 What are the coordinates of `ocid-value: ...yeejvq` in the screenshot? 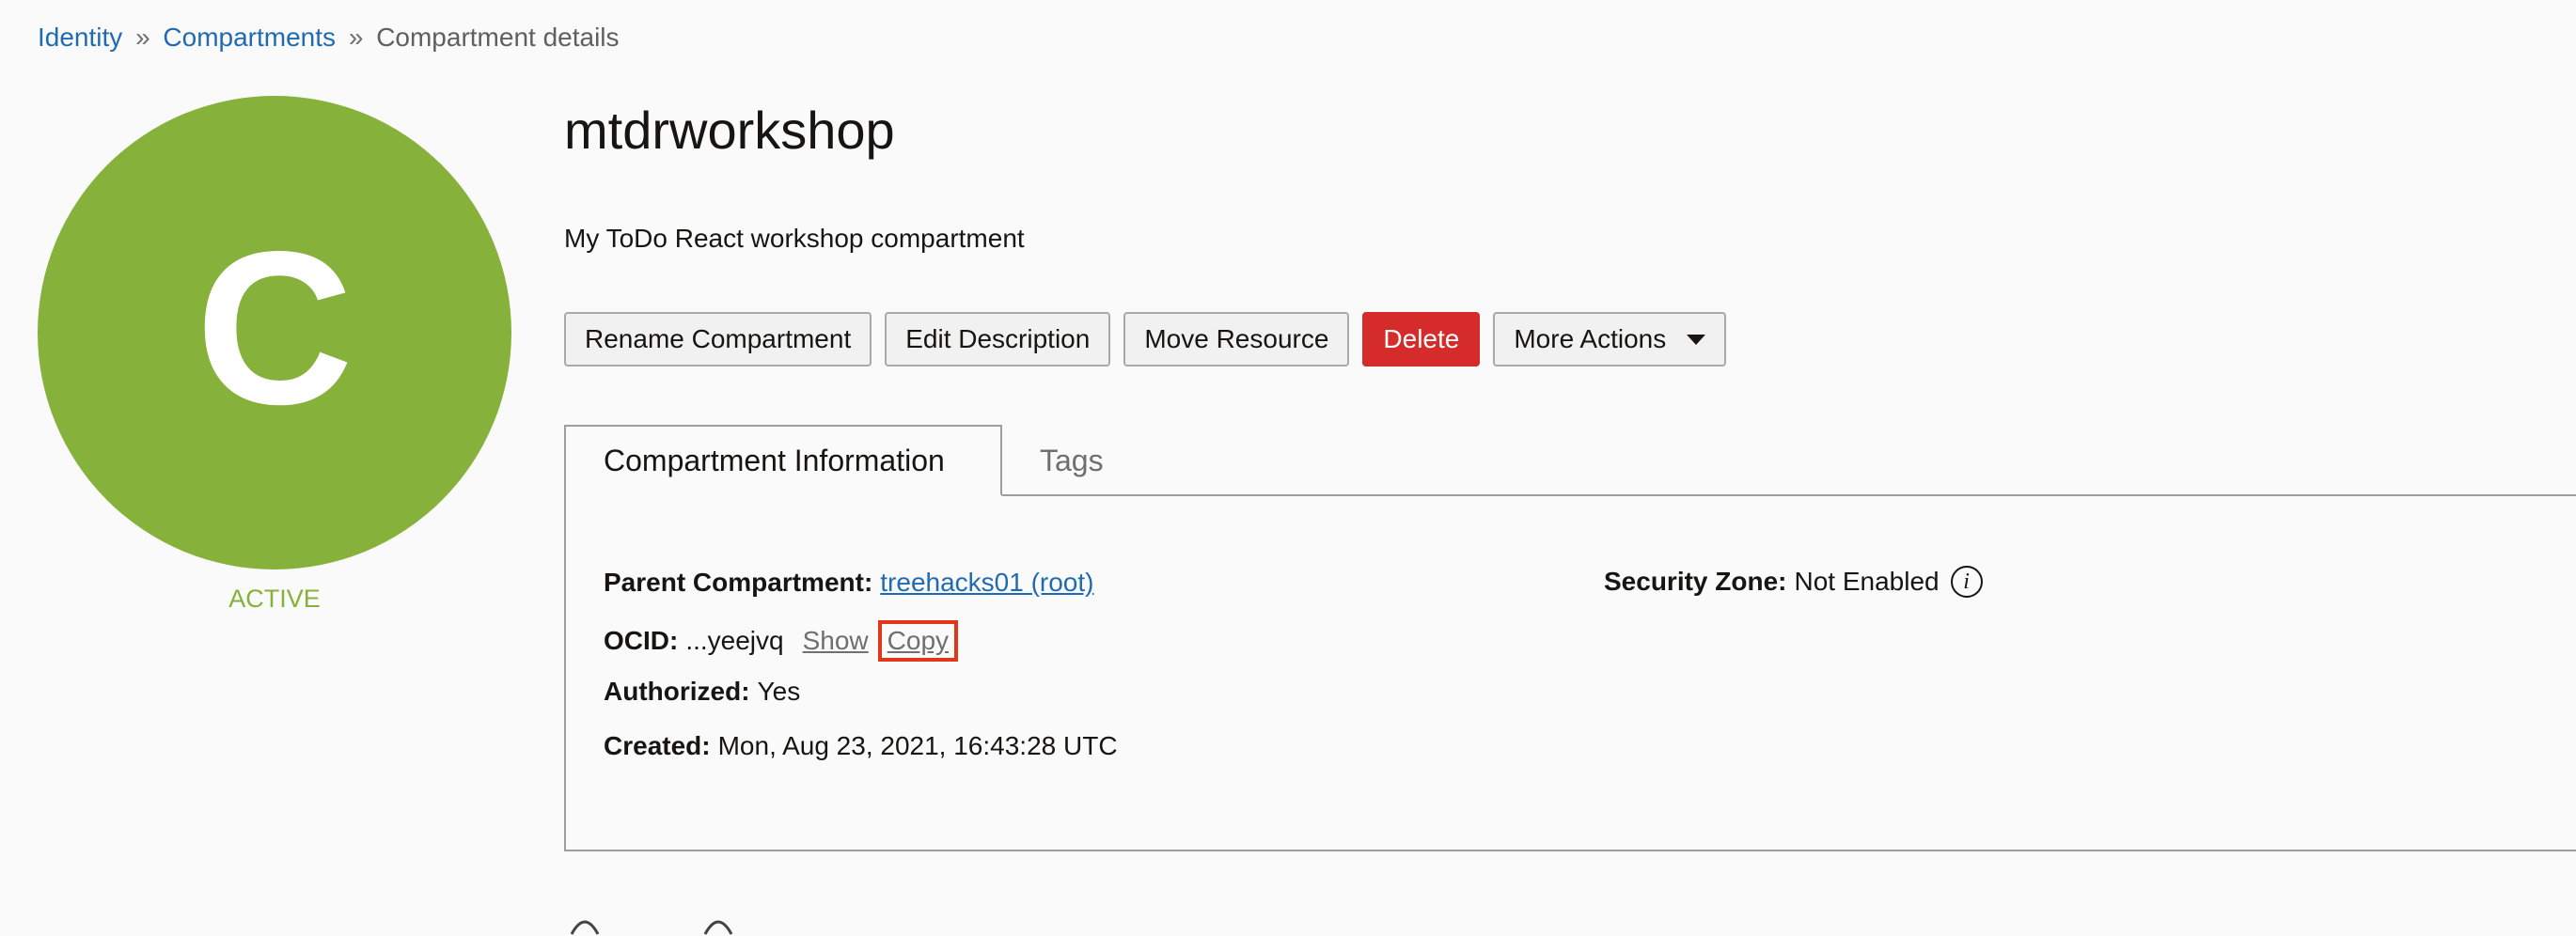 It's located at (735, 640).